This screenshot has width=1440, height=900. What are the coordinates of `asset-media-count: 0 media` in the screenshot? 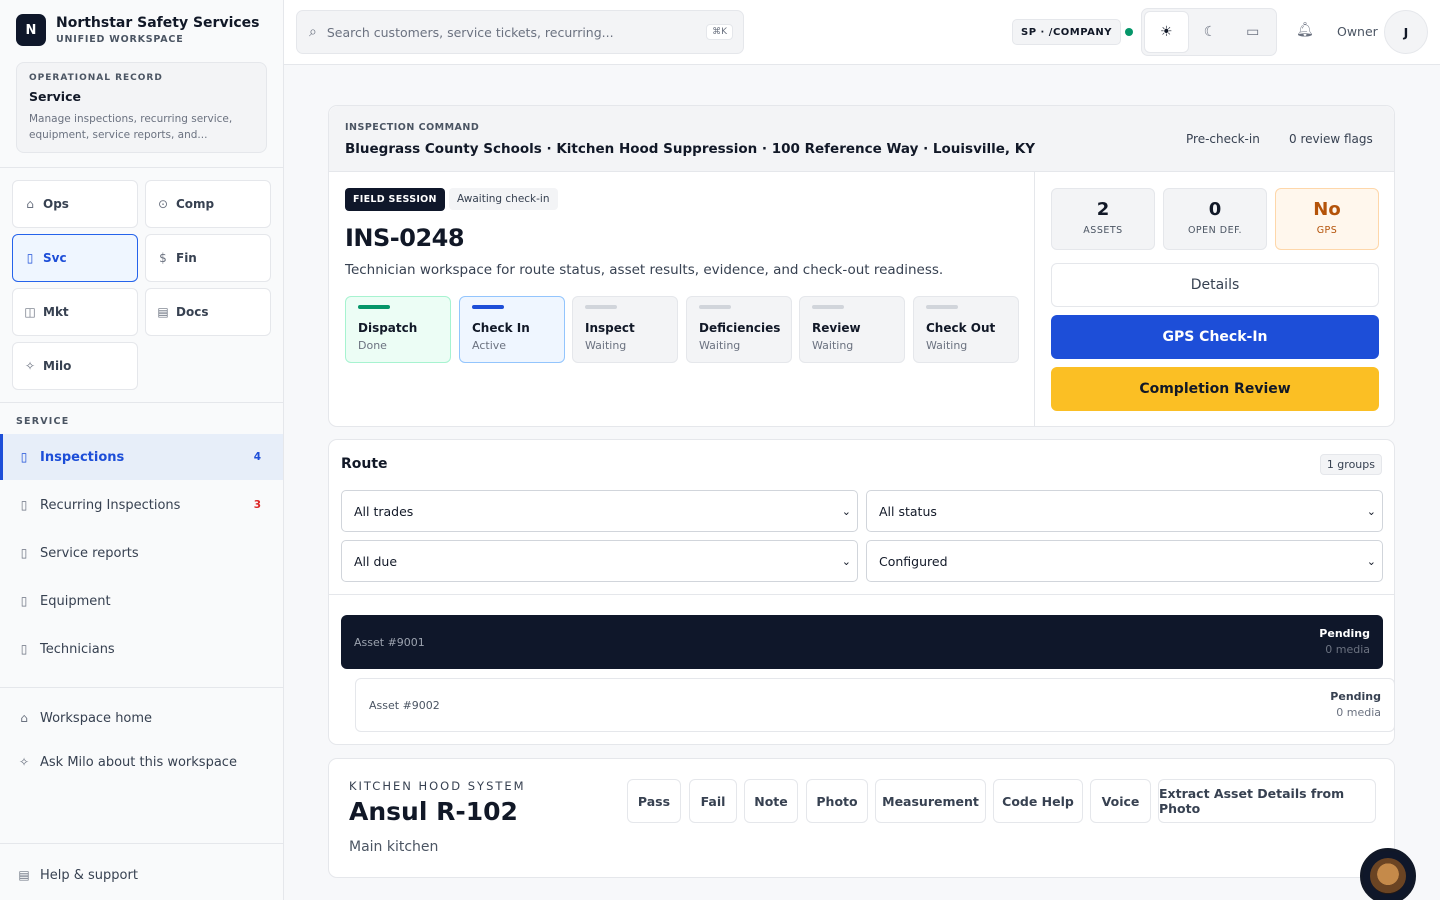 It's located at (1347, 649).